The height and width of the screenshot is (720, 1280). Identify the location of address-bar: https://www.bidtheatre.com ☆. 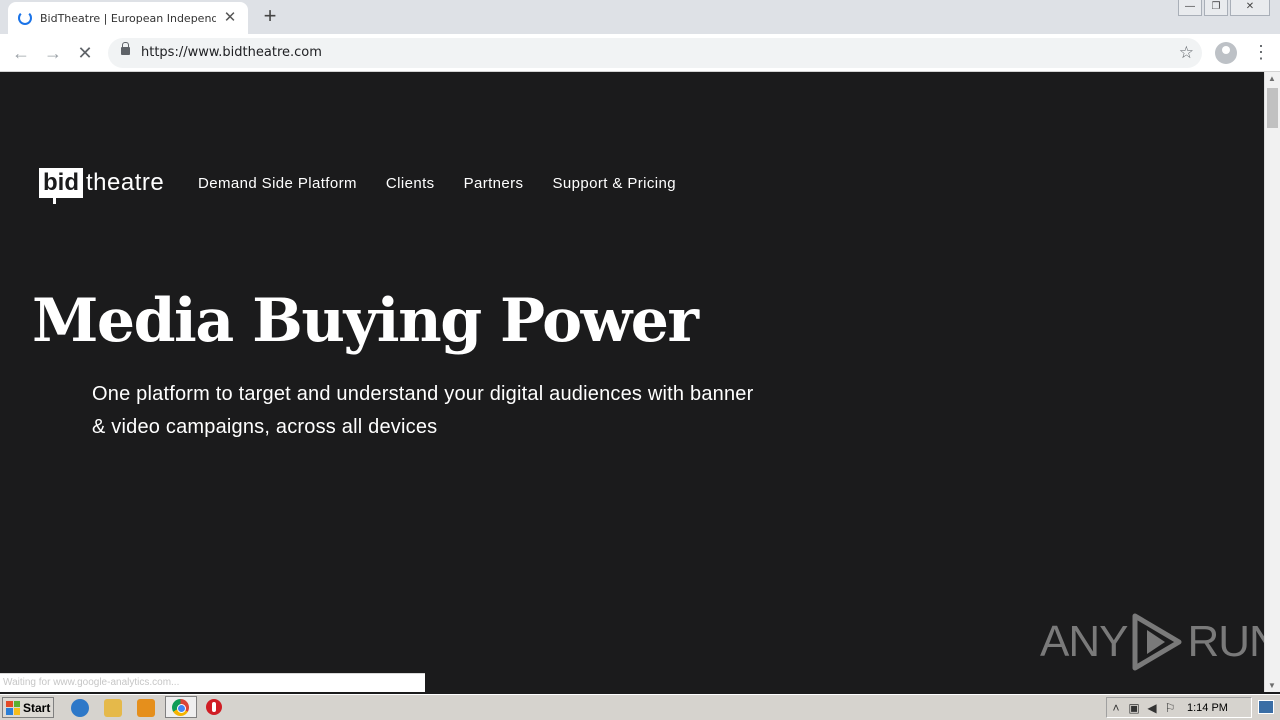
(655, 53).